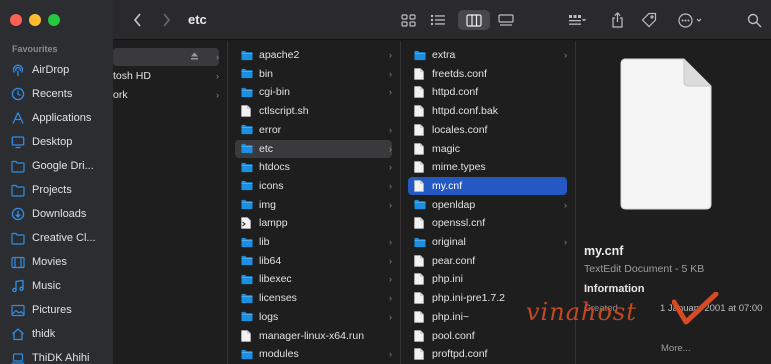 The image size is (771, 364). What do you see at coordinates (487, 149) in the screenshot?
I see `file-row: magic` at bounding box center [487, 149].